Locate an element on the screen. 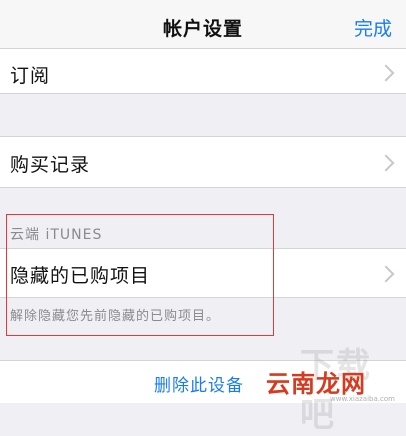 The width and height of the screenshot is (406, 436). purchase-history-label: 购买记录 is located at coordinates (50, 165).